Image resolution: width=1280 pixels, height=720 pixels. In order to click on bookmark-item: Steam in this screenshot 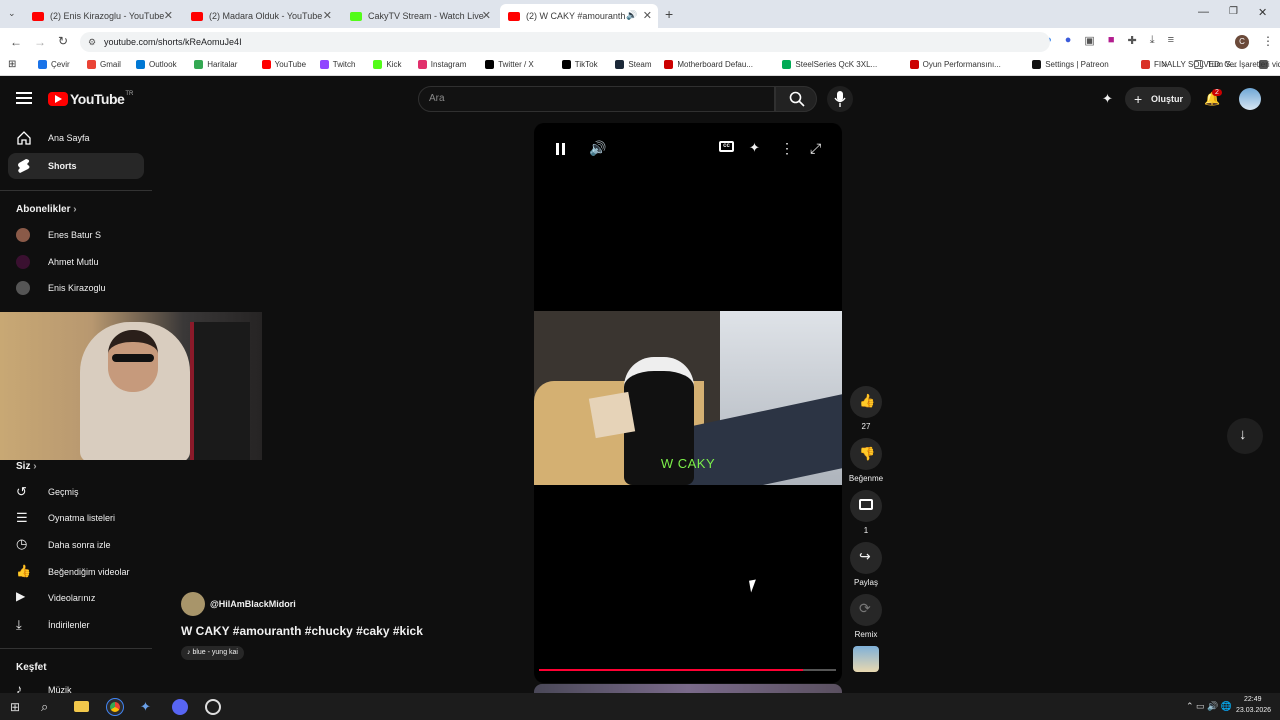, I will do `click(633, 64)`.